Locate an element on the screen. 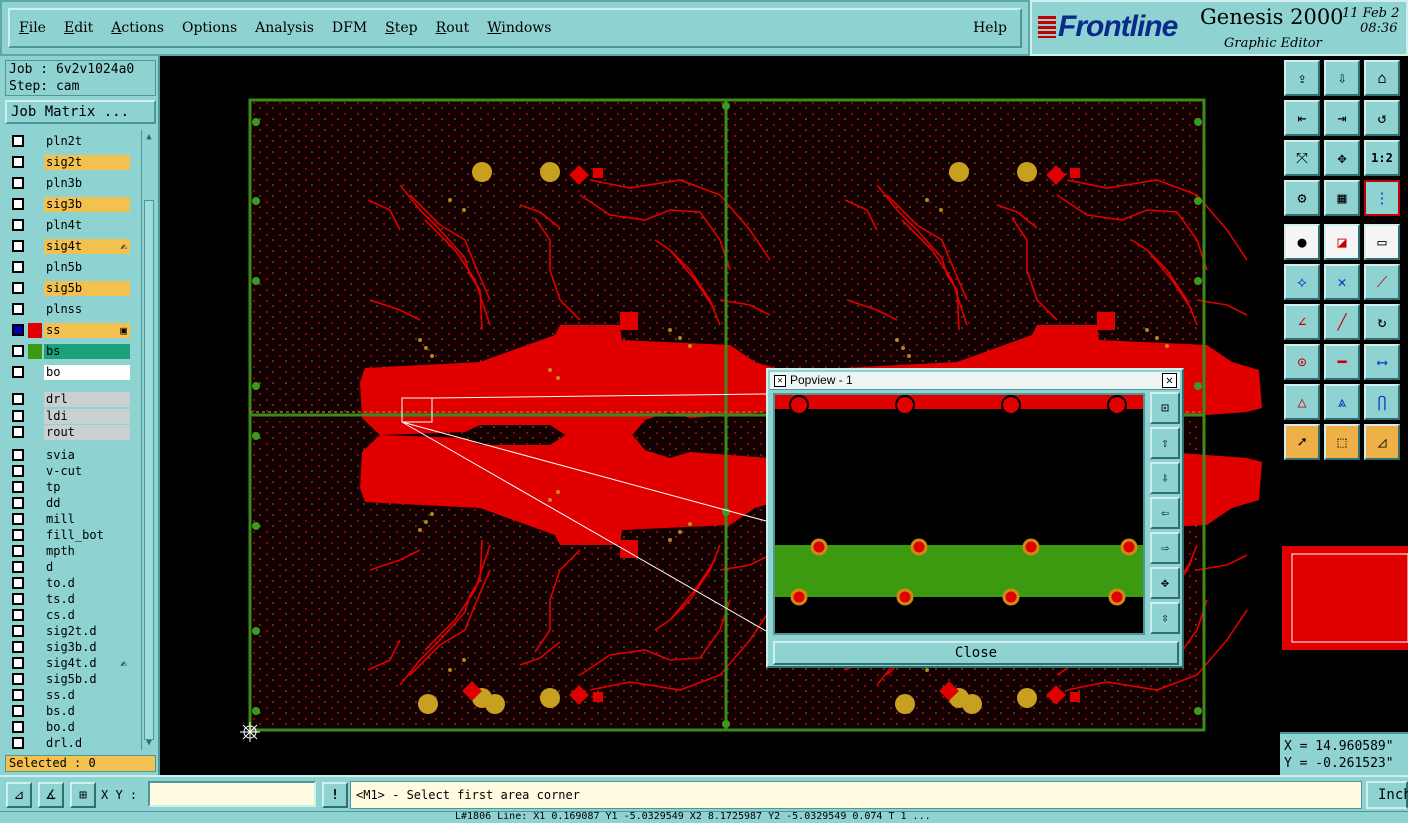  layer-row: sig3b is located at coordinates (68, 204).